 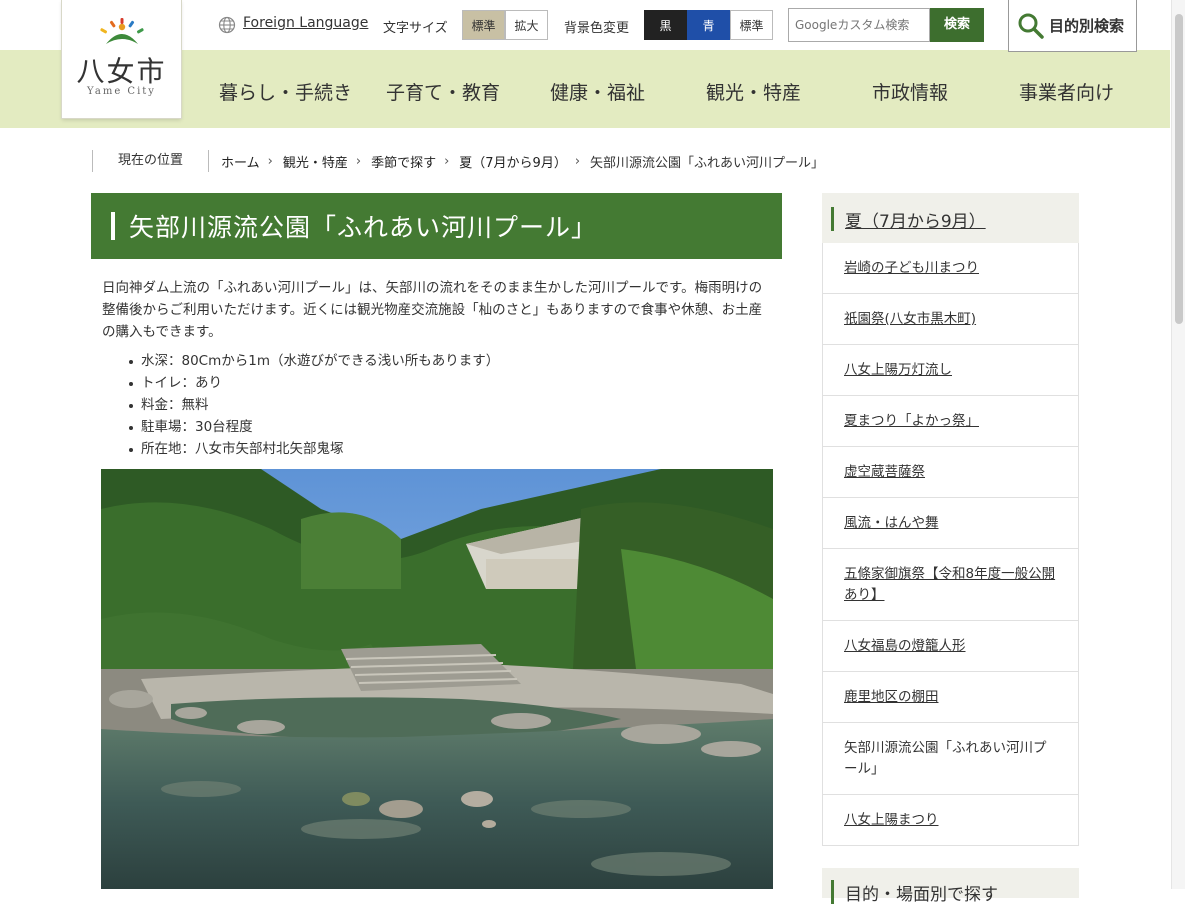 What do you see at coordinates (313, 383) in the screenshot?
I see `list-item: トイレ：あり` at bounding box center [313, 383].